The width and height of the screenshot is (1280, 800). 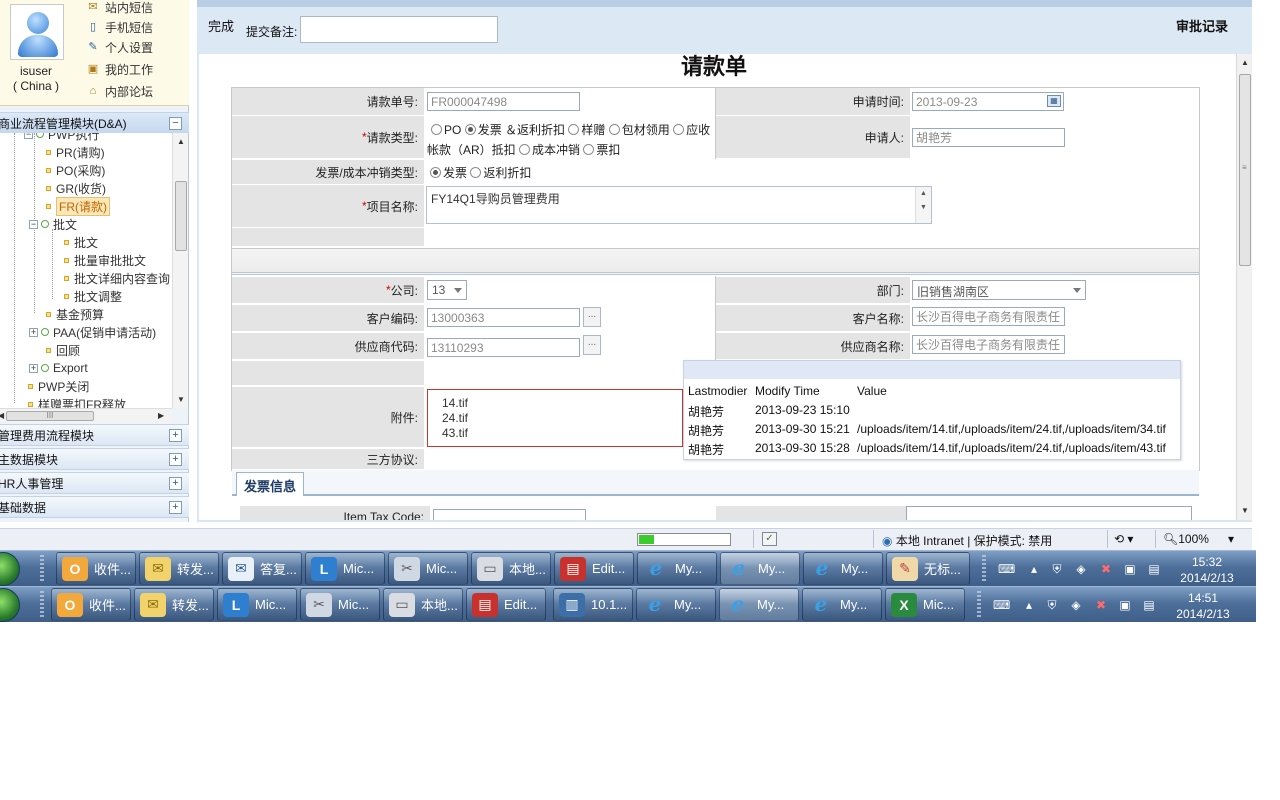 I want to click on tree-node-fund-budget: 基金预算, so click(x=75, y=314).